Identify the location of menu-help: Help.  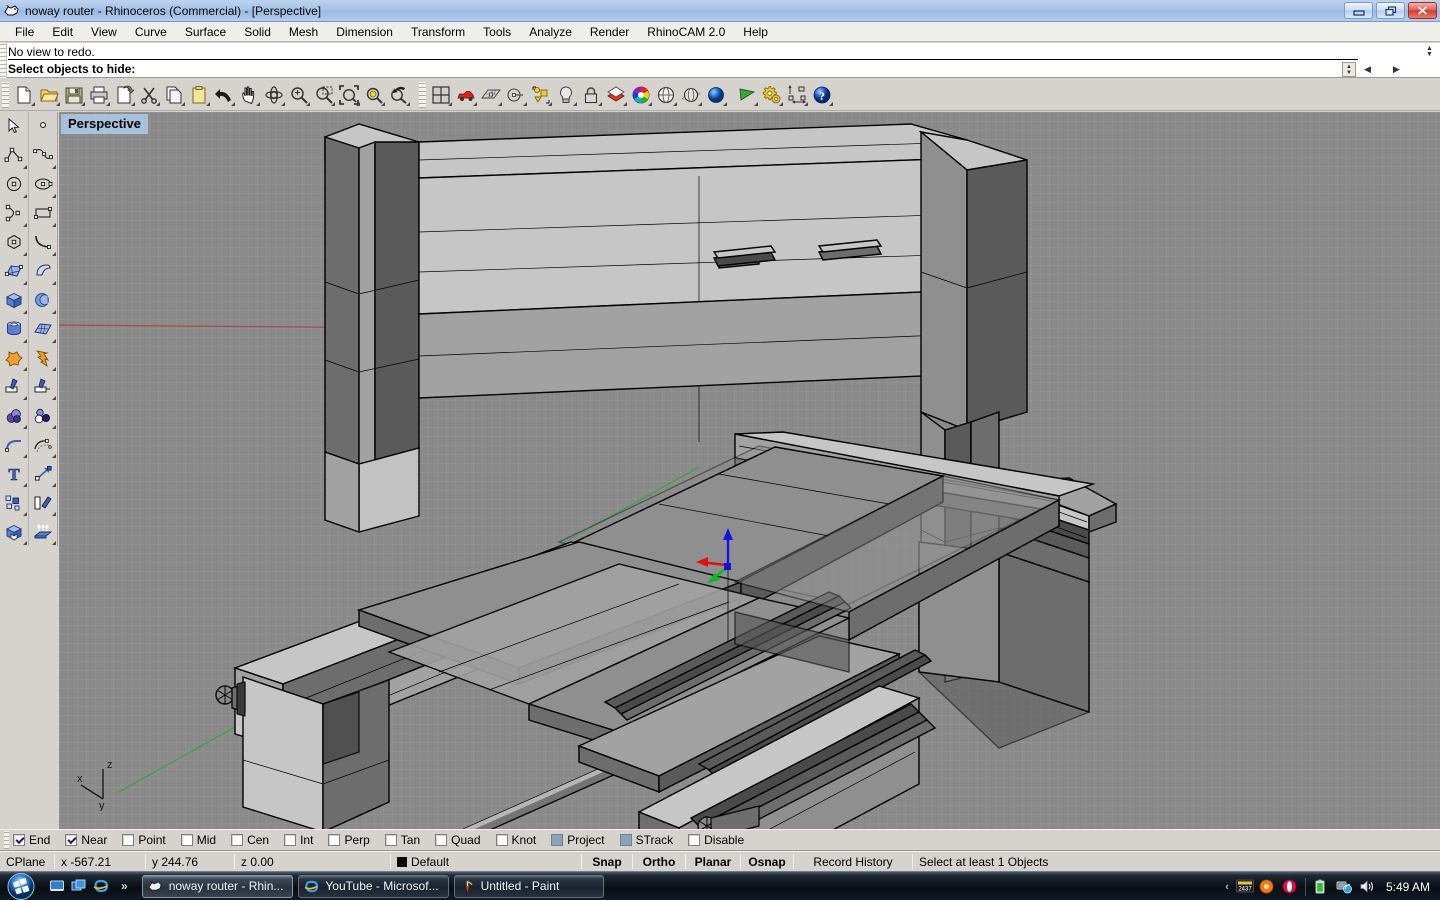
(755, 32).